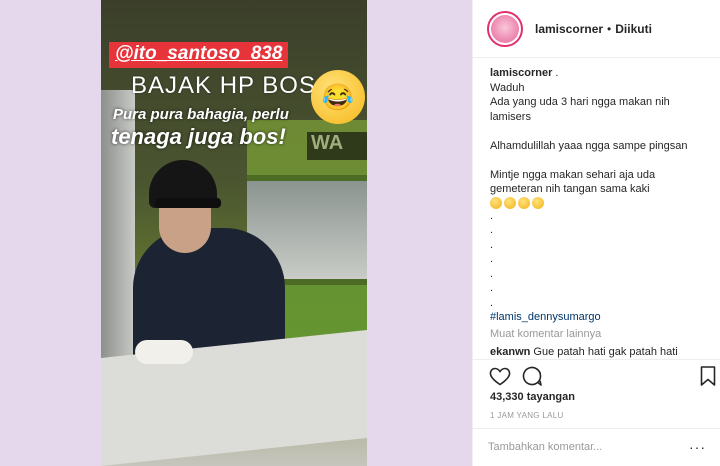 Image resolution: width=720 pixels, height=466 pixels. I want to click on header-username: lamiscorner, so click(569, 29).